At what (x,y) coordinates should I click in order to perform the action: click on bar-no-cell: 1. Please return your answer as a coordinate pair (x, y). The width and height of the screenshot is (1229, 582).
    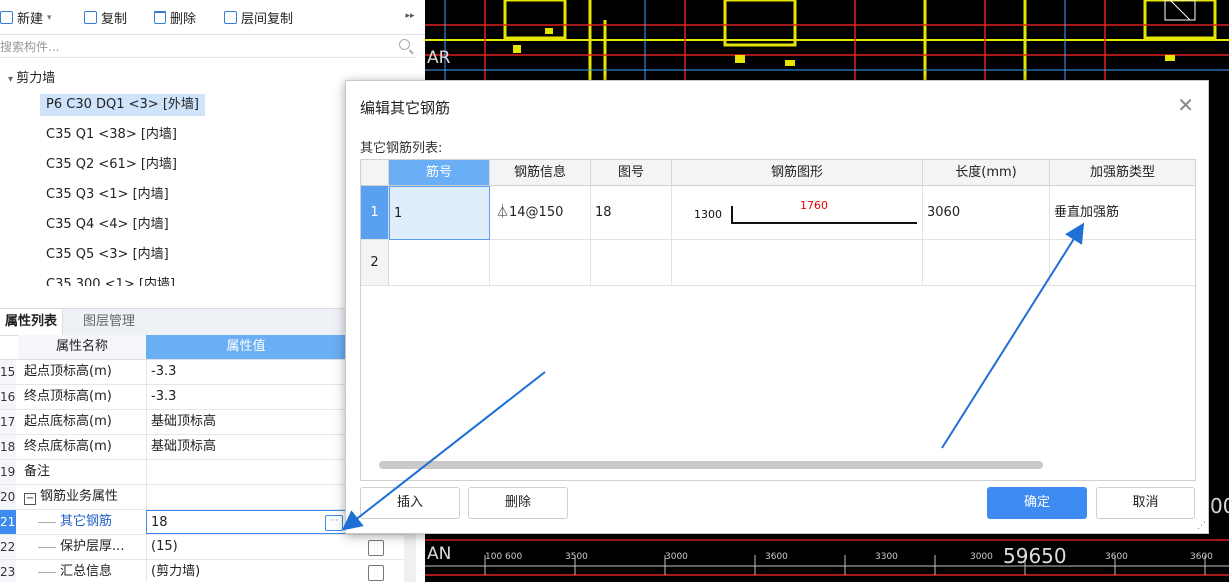
    Looking at the image, I should click on (439, 213).